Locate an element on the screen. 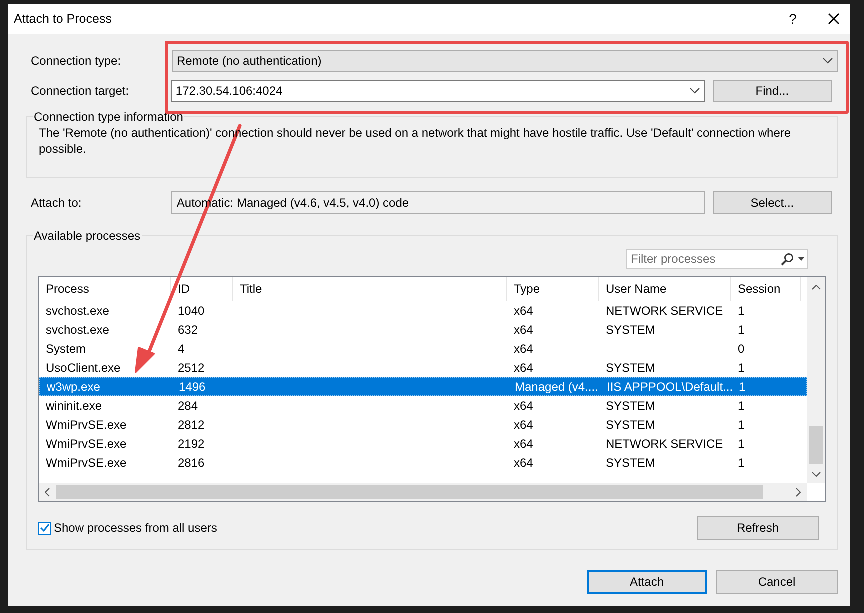 This screenshot has width=864, height=613. connection-target-combobox: 172.30.54.106:4024 is located at coordinates (437, 91).